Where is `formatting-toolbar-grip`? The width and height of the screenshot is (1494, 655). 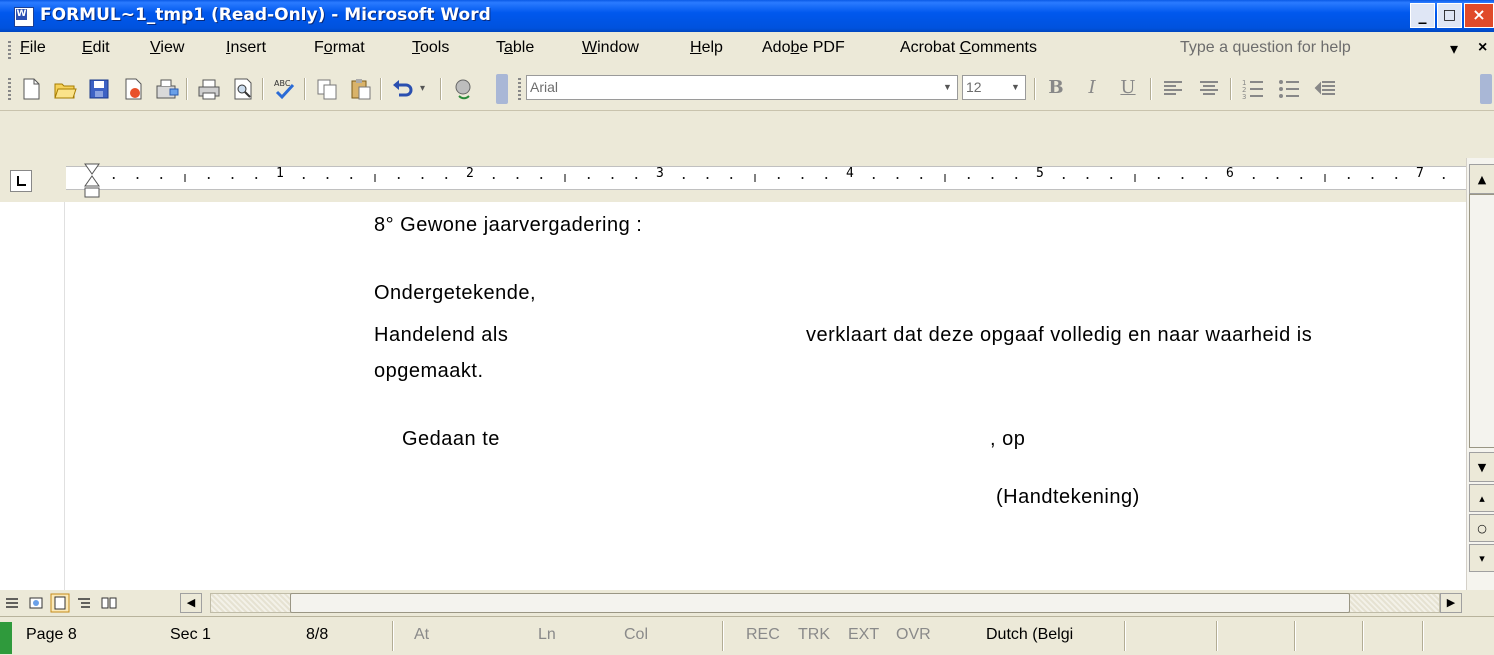
formatting-toolbar-grip is located at coordinates (519, 89).